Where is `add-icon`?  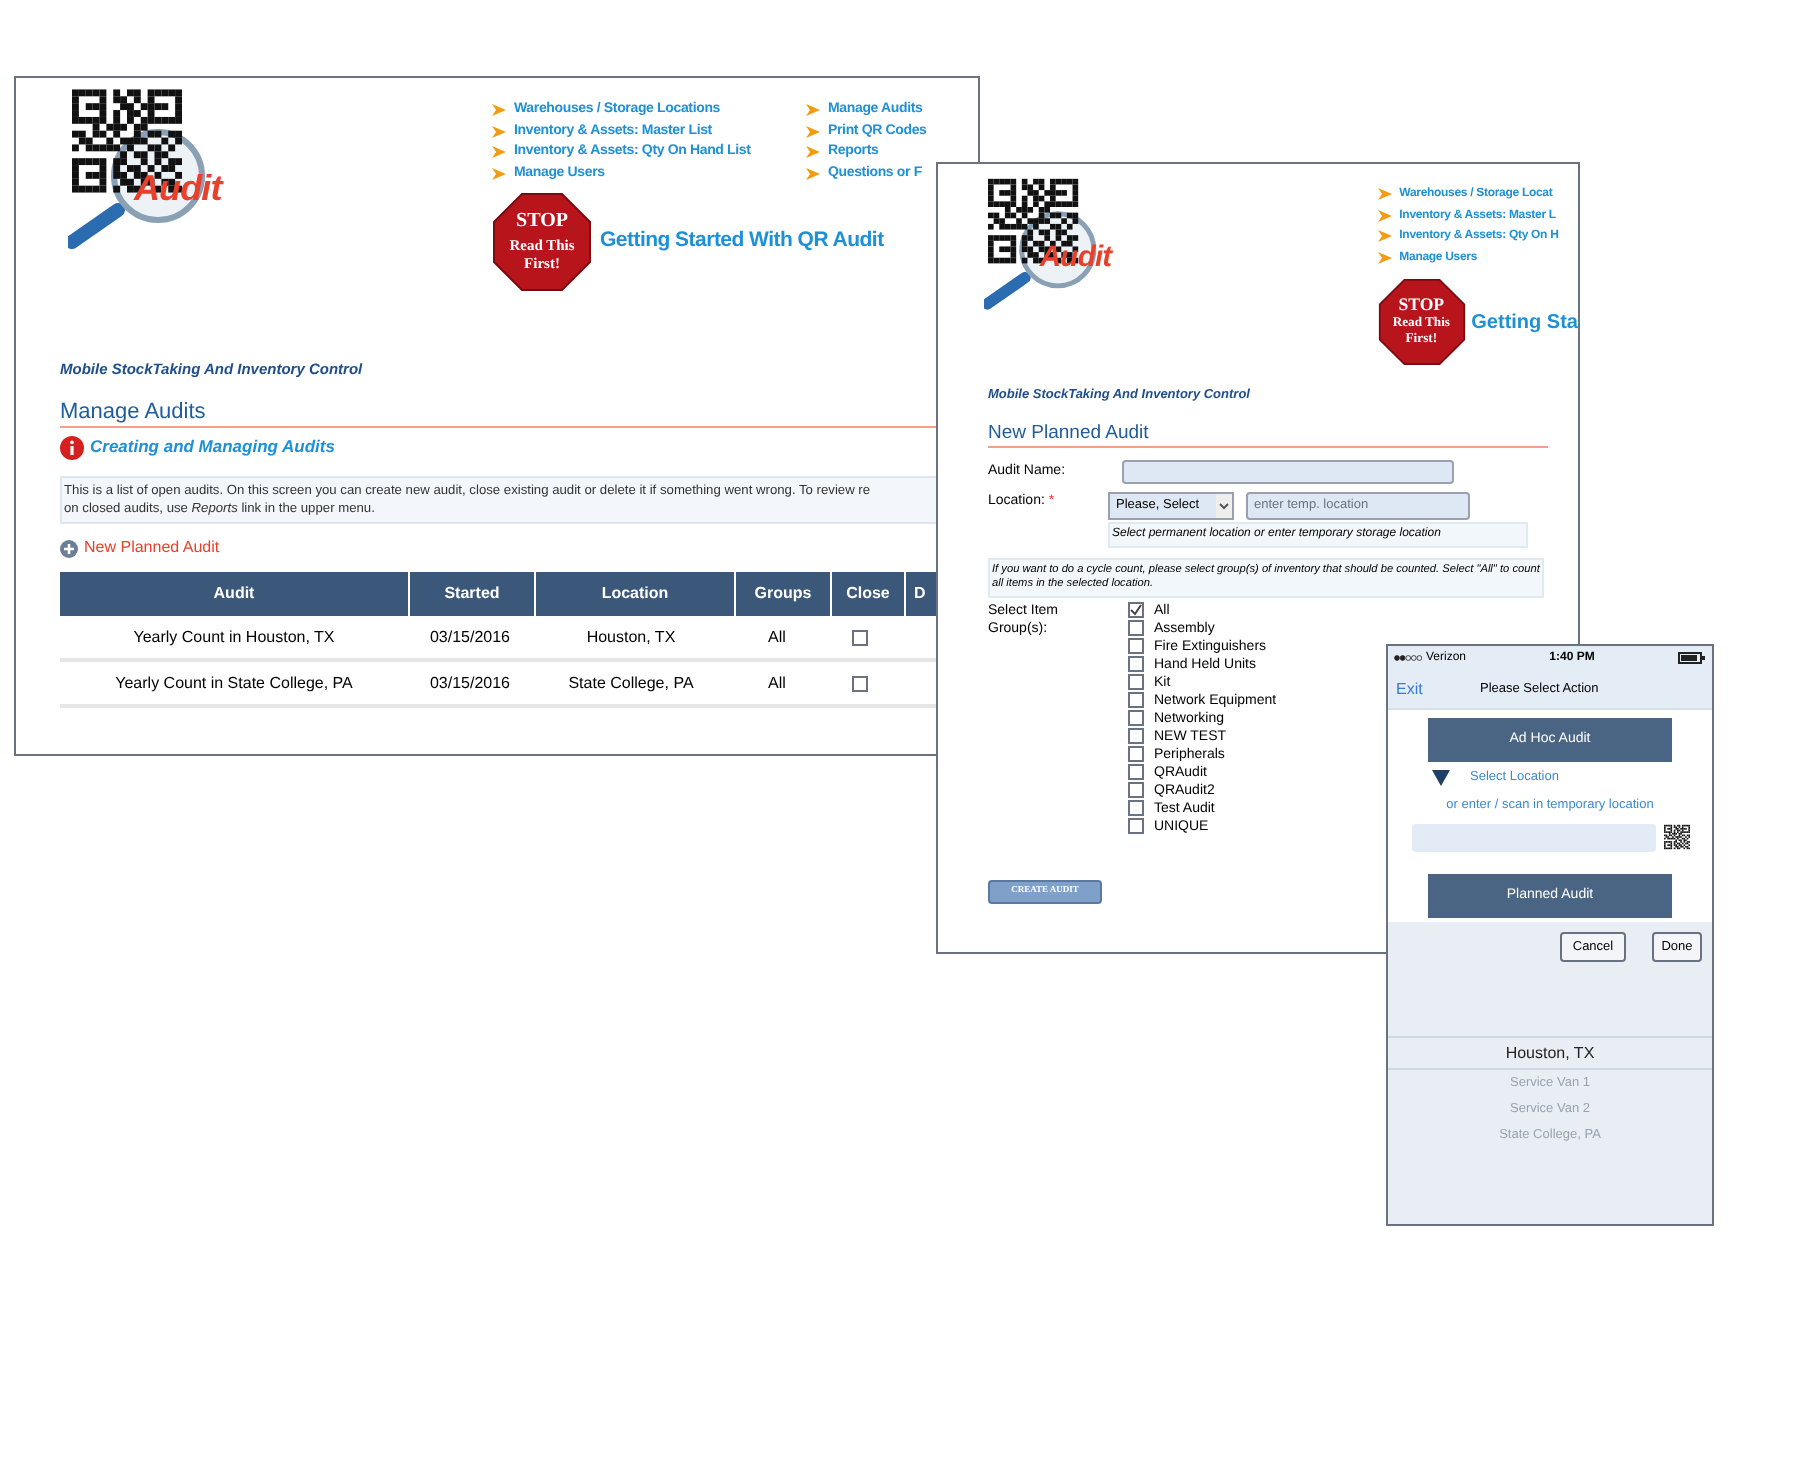 add-icon is located at coordinates (69, 548).